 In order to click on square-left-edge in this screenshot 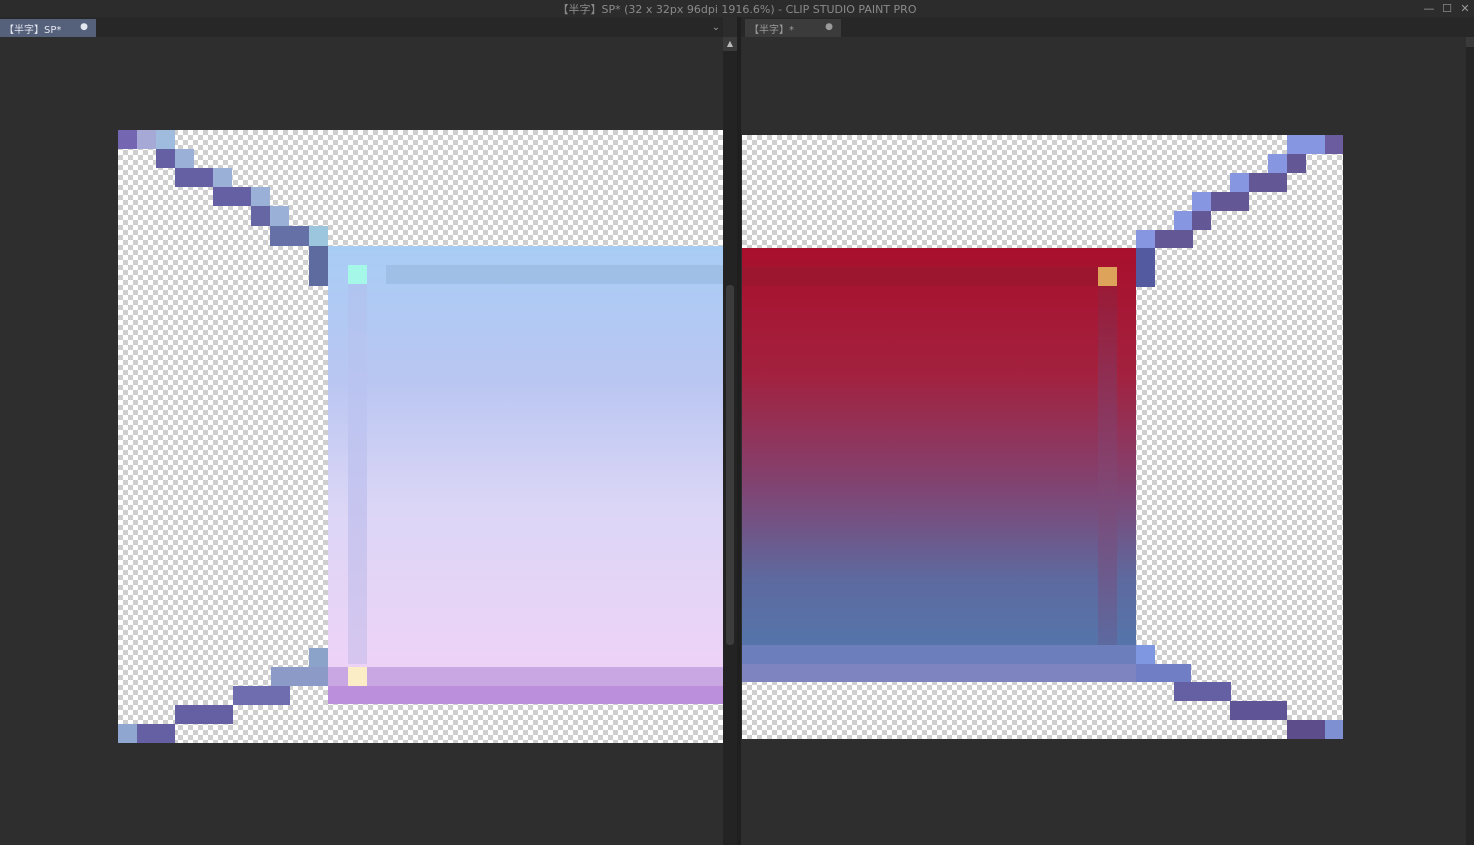, I will do `click(318, 266)`.